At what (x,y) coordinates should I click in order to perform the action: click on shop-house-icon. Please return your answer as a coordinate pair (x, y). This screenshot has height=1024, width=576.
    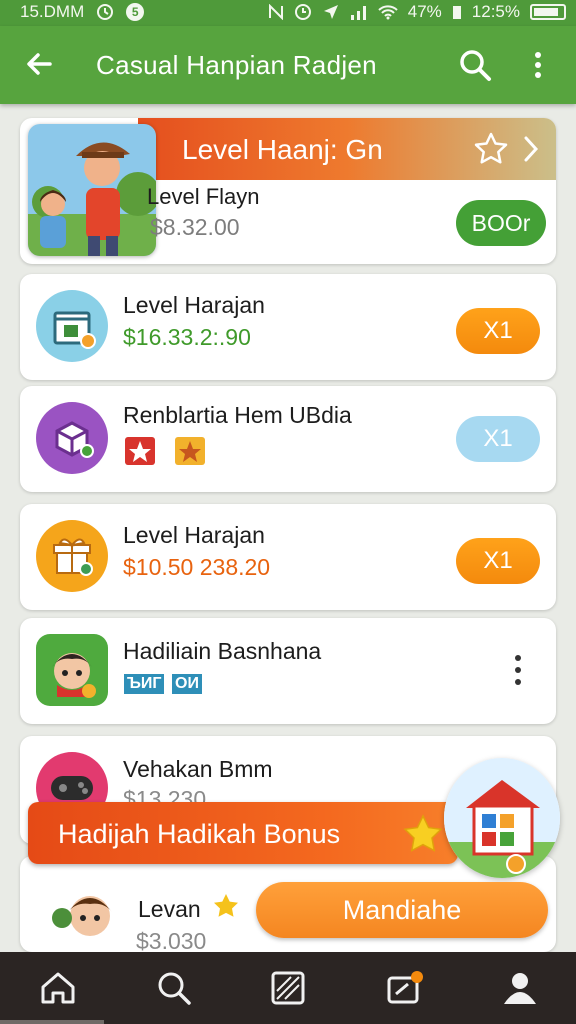
    Looking at the image, I should click on (502, 818).